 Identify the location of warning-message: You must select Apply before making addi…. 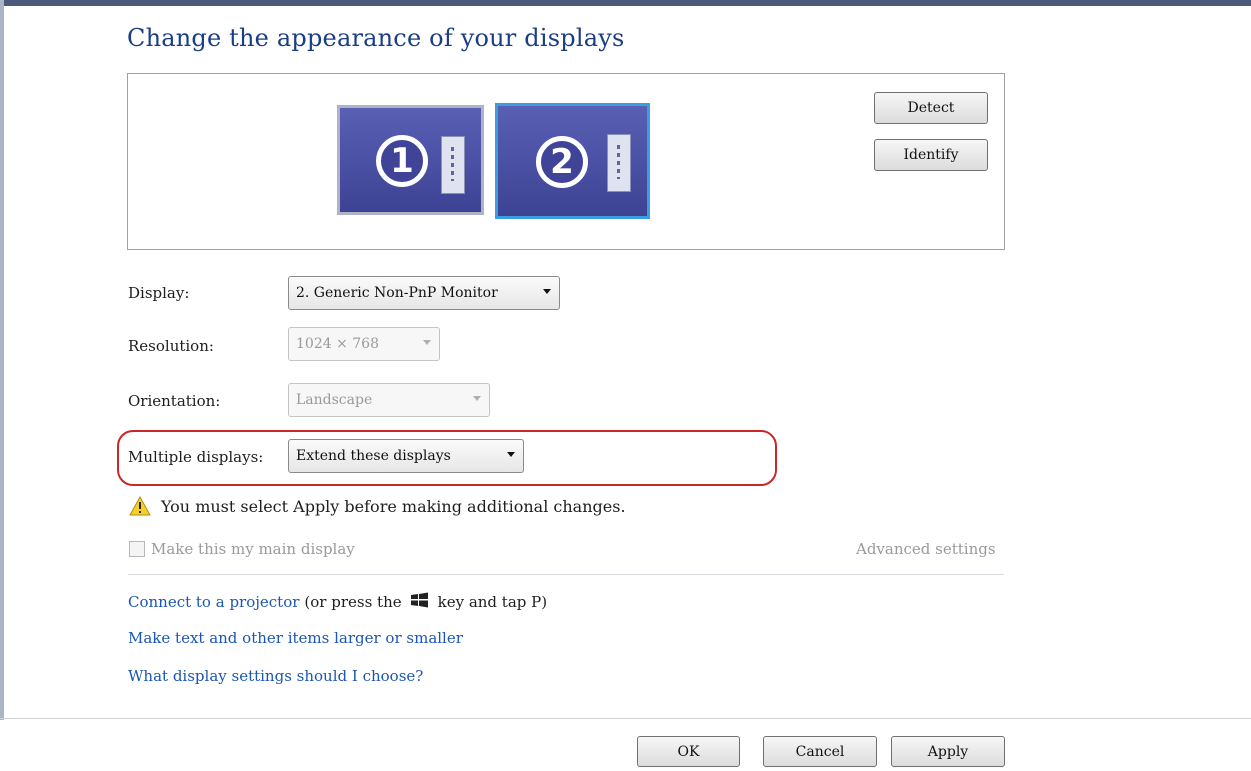
(377, 506).